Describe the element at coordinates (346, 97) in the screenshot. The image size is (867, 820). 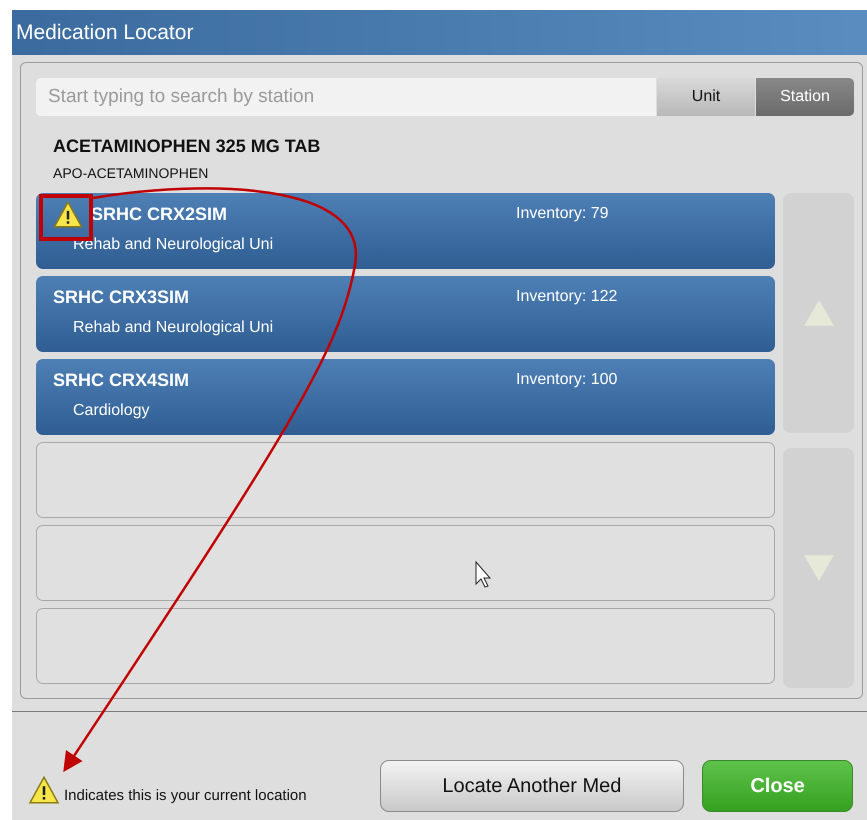
I see `search-field: Start typing to search by station` at that location.